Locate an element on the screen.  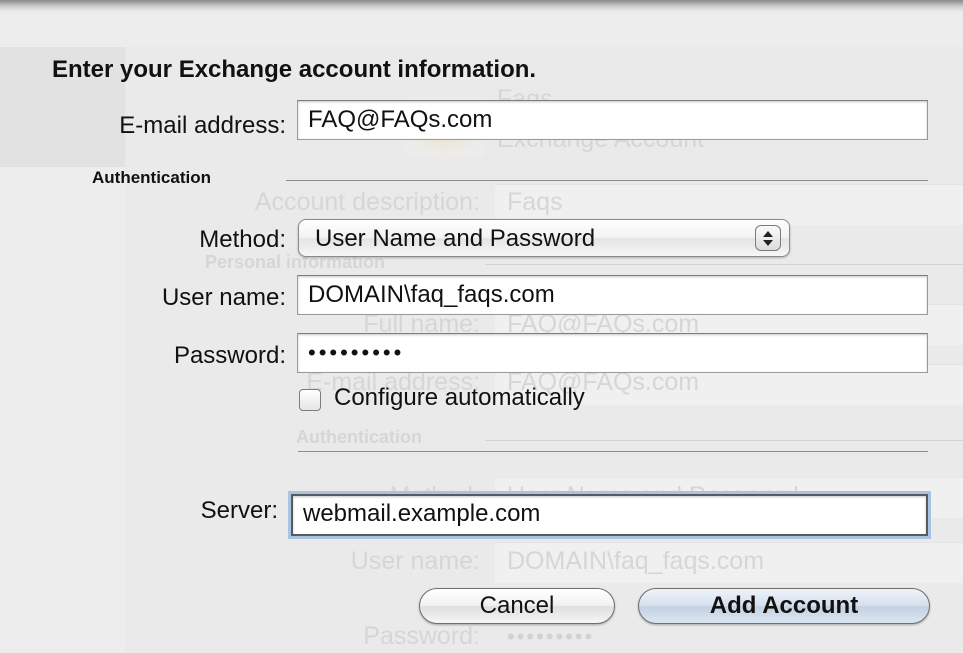
authentication-heading: Authentication is located at coordinates (151, 177).